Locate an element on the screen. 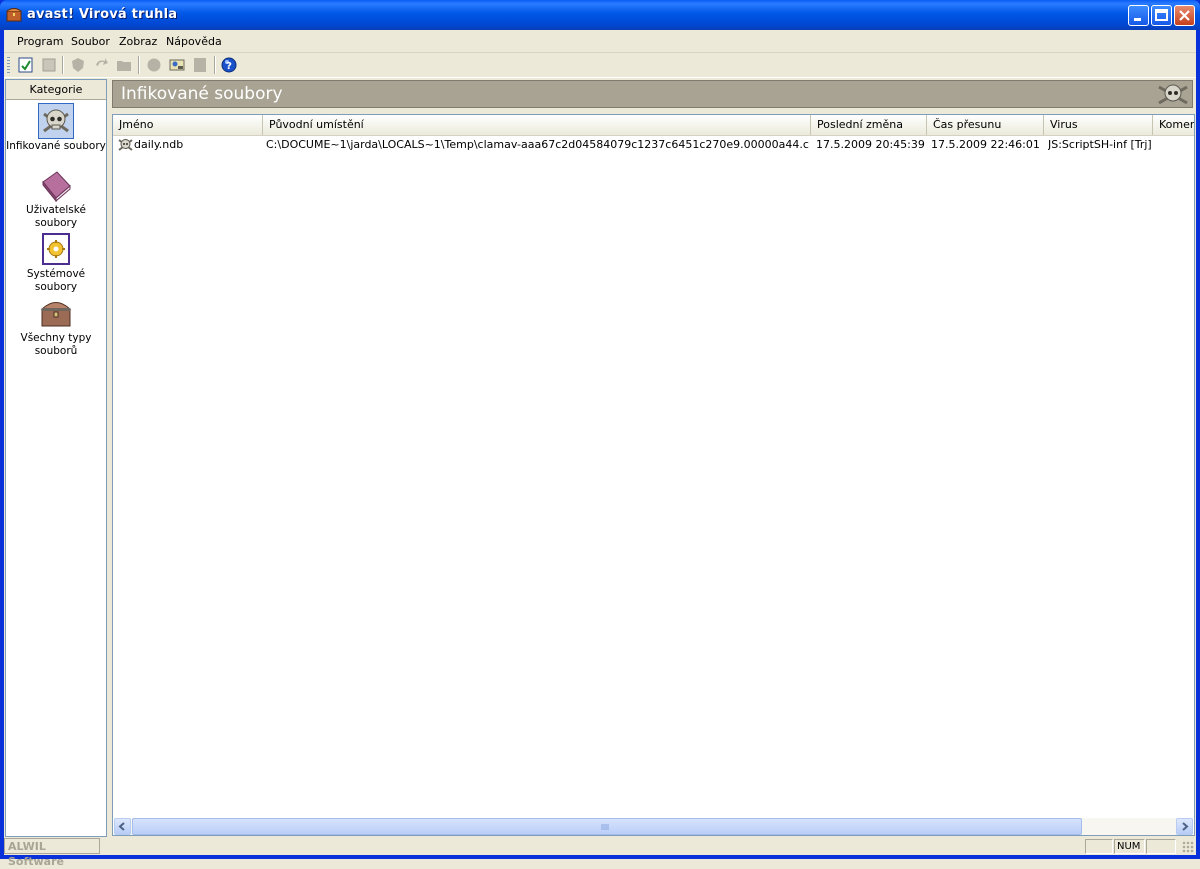 The image size is (1200, 869). category-label: Uživatelské soubory is located at coordinates (56, 216).